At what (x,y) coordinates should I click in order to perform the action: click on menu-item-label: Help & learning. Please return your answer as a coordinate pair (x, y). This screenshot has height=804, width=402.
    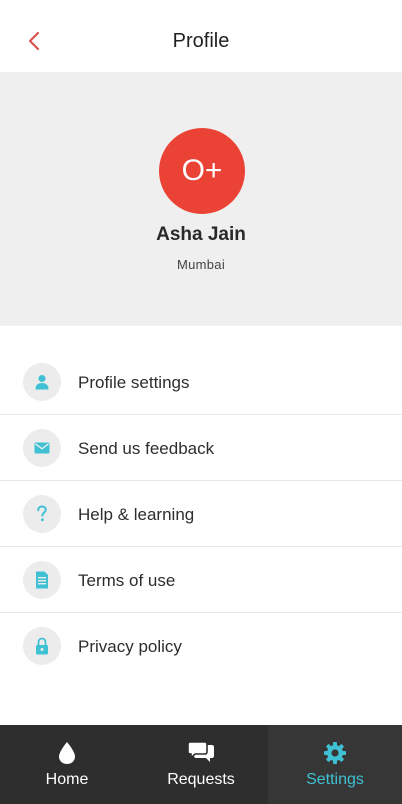
    Looking at the image, I should click on (136, 514).